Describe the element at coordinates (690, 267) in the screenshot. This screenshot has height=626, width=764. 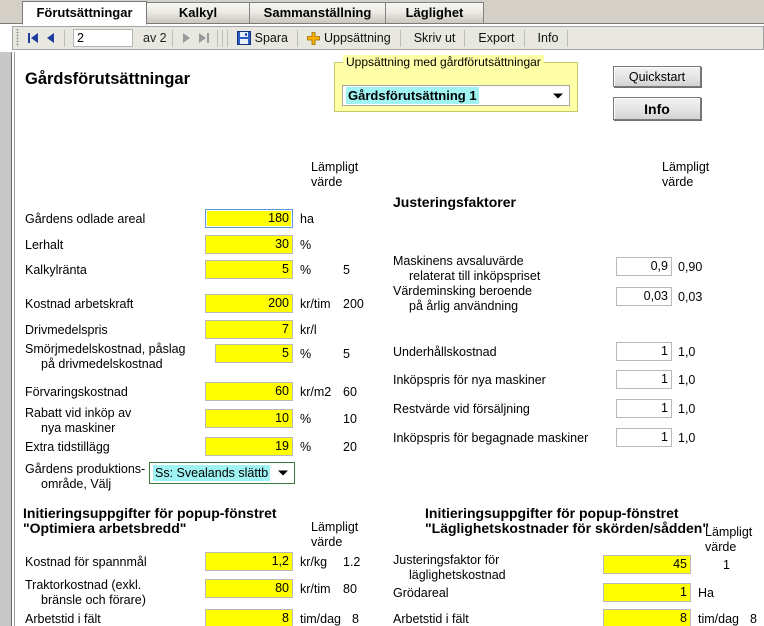
I see `suggested-value: 0,90` at that location.